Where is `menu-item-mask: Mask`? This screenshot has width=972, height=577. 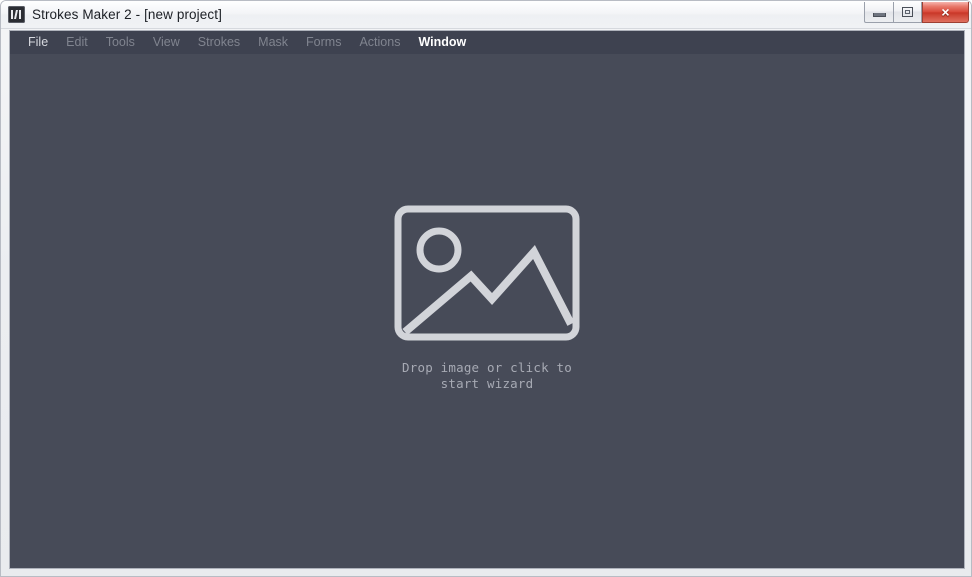
menu-item-mask: Mask is located at coordinates (273, 43).